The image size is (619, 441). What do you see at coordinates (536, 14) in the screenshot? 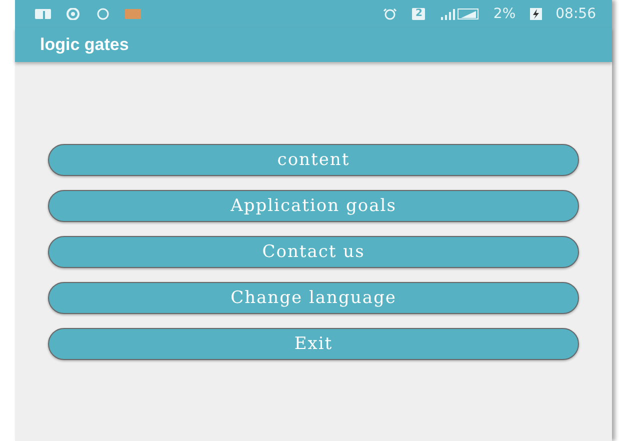
I see `battery-charging-icon` at bounding box center [536, 14].